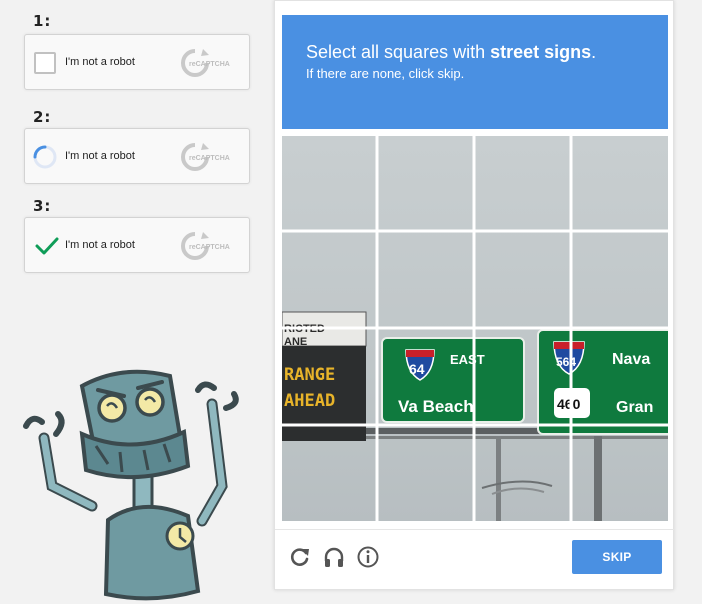  I want to click on challenge-footer: SKIP, so click(475, 557).